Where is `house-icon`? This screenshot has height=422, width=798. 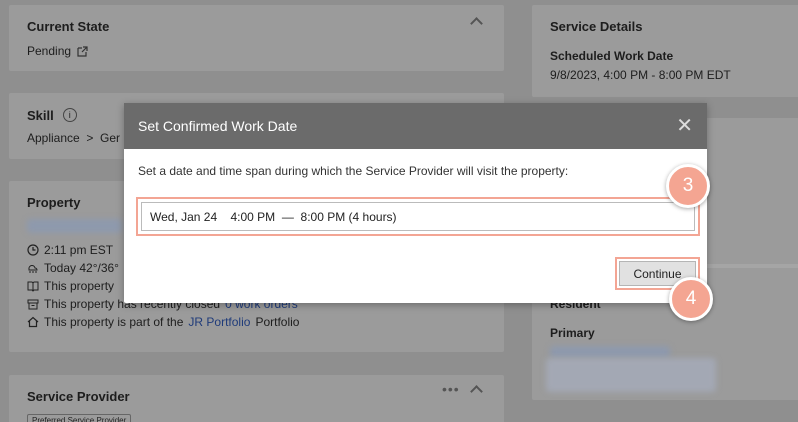 house-icon is located at coordinates (33, 322).